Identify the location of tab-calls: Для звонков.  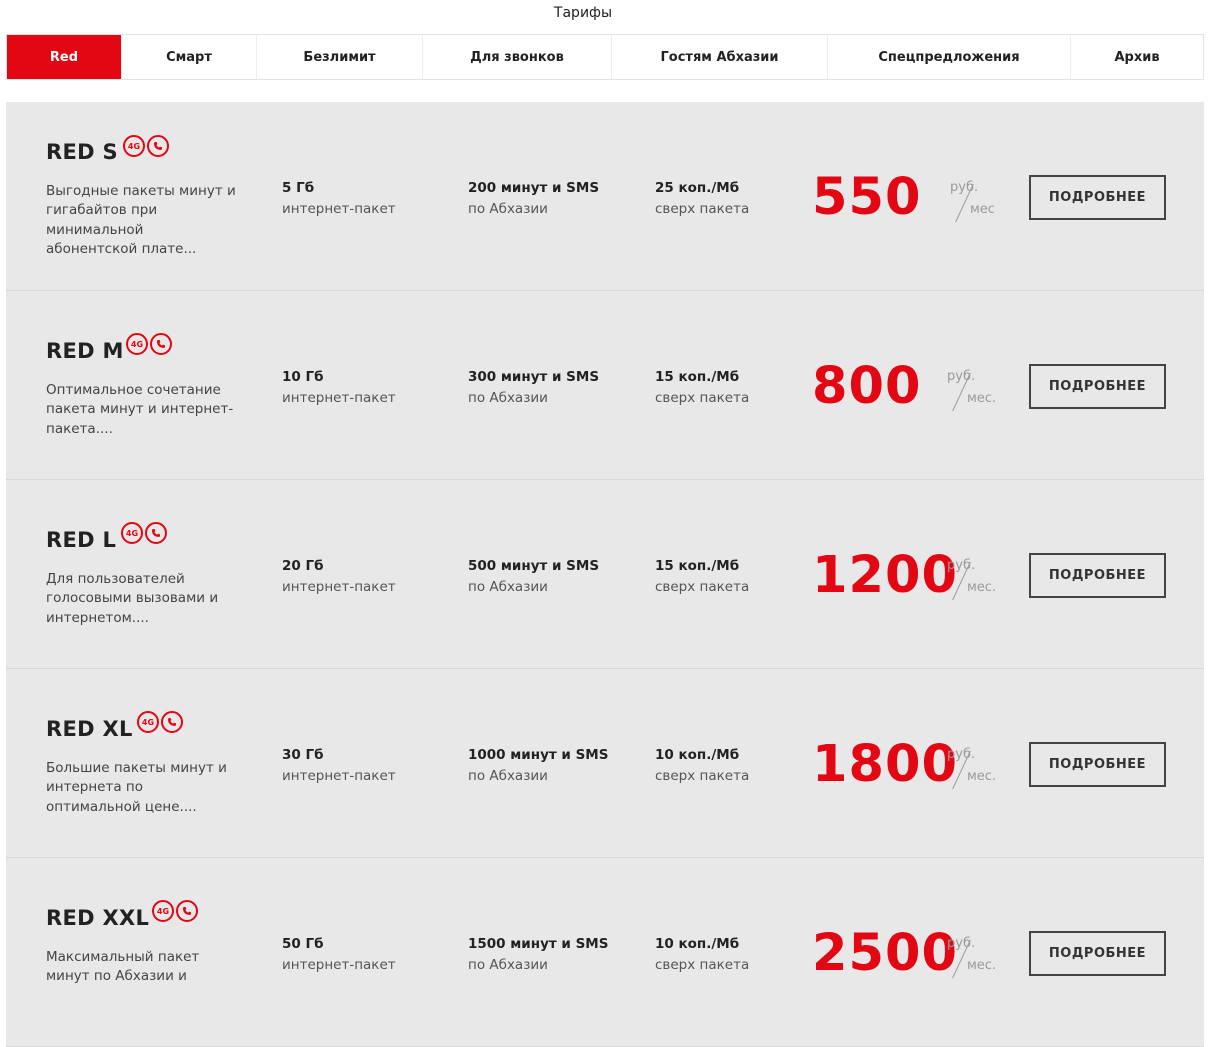
(517, 57).